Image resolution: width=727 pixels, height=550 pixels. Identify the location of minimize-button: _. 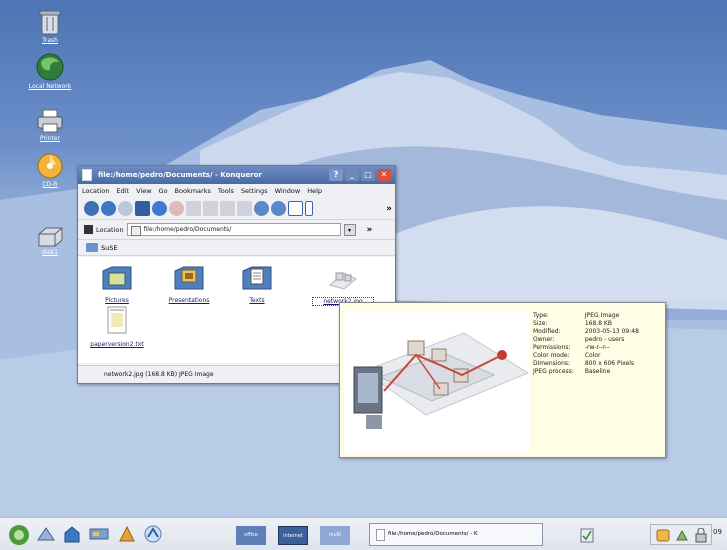
(352, 175).